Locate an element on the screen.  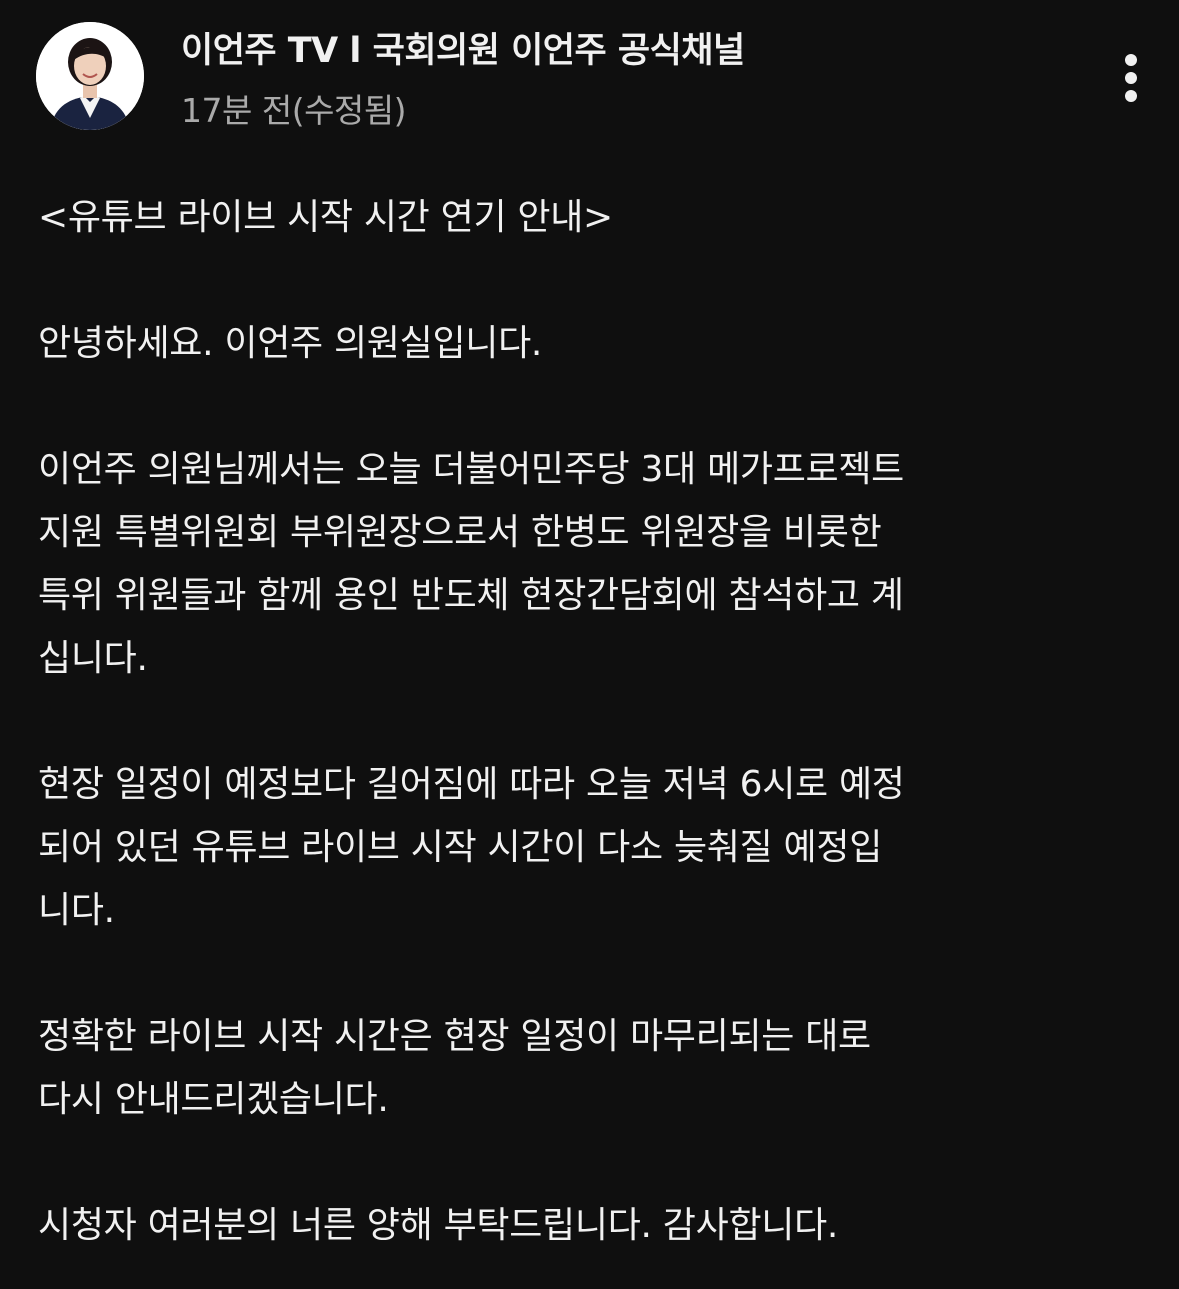
post-text-line: 이언주 의원님께서는 오늘 더불어민주당 3대 메가프로젝트 is located at coordinates (471, 469).